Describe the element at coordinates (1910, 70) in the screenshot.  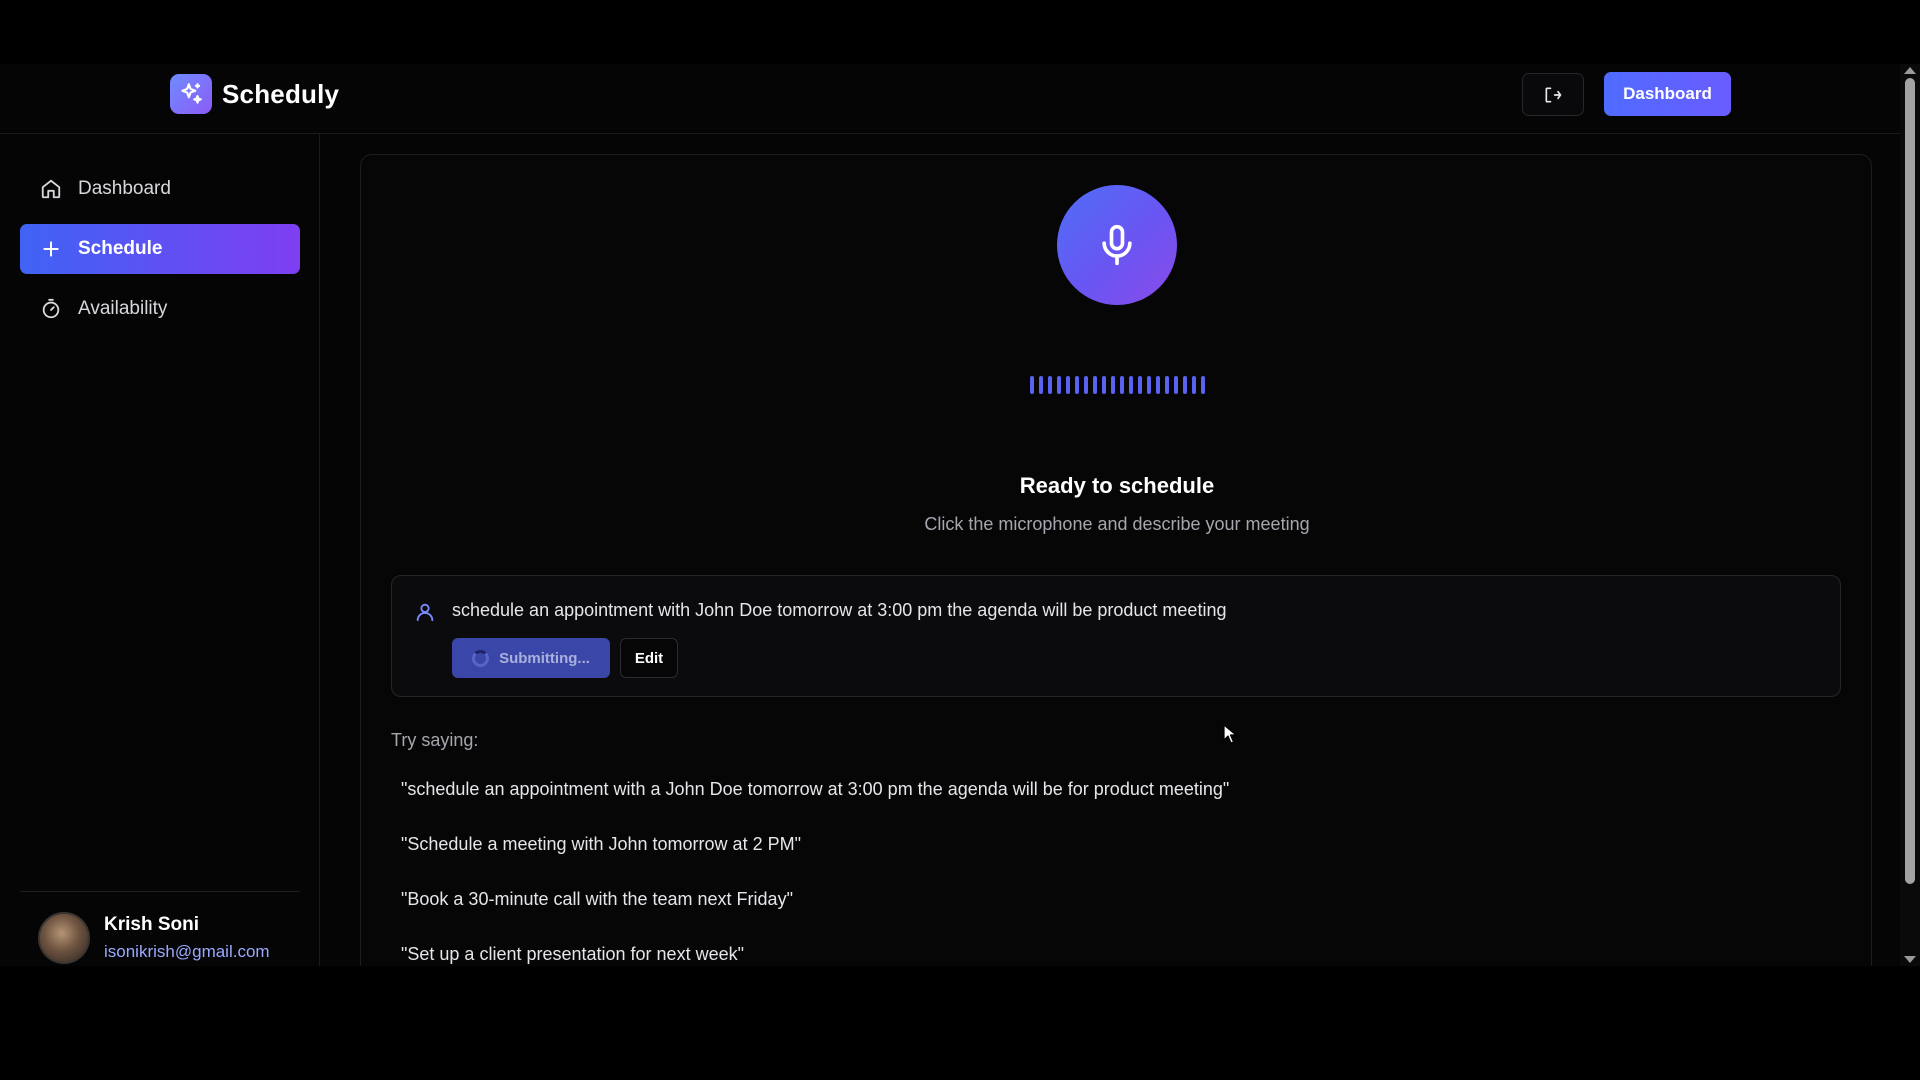
I see `scroll-up-arrow-icon` at that location.